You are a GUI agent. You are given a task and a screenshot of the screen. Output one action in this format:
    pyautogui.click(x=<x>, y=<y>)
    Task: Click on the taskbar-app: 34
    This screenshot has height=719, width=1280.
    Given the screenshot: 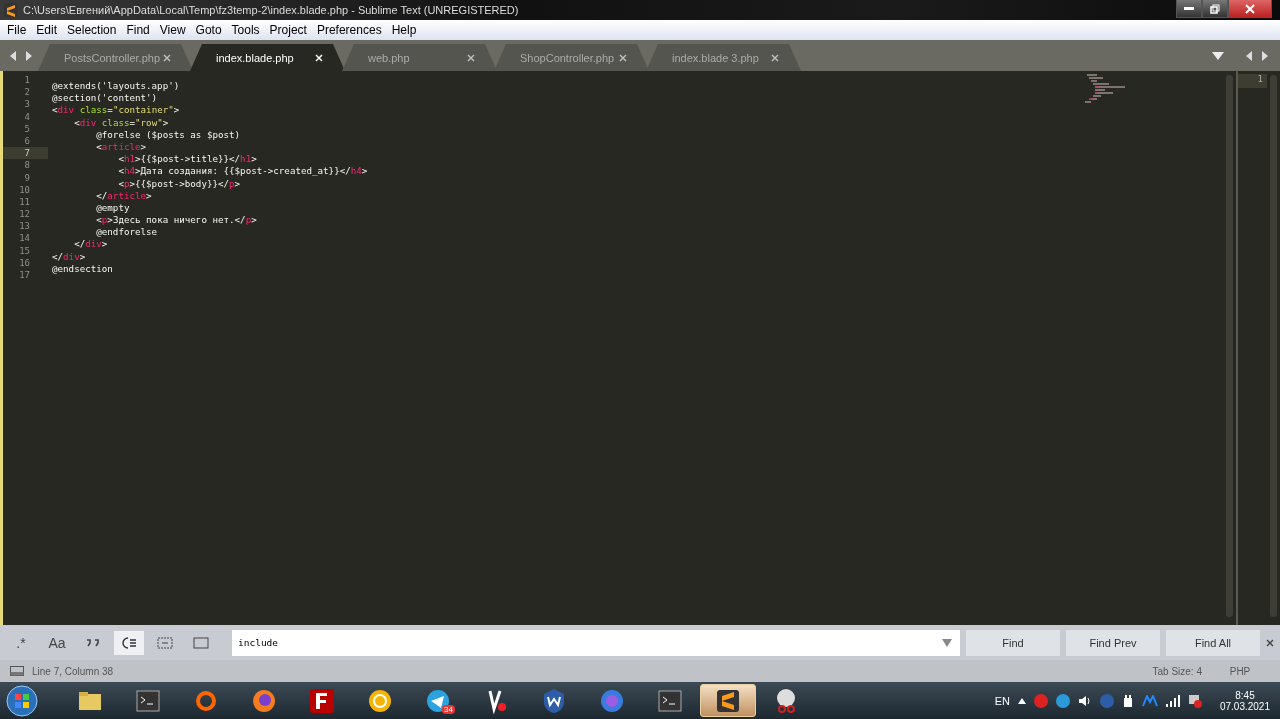 What is the action you would take?
    pyautogui.click(x=438, y=700)
    